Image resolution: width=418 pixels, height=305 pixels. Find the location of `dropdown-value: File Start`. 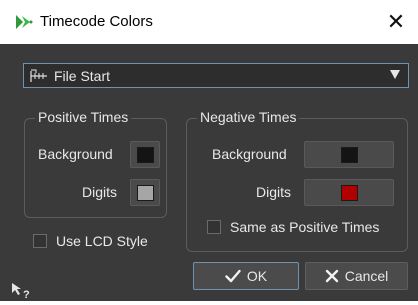

dropdown-value: File Start is located at coordinates (82, 75).